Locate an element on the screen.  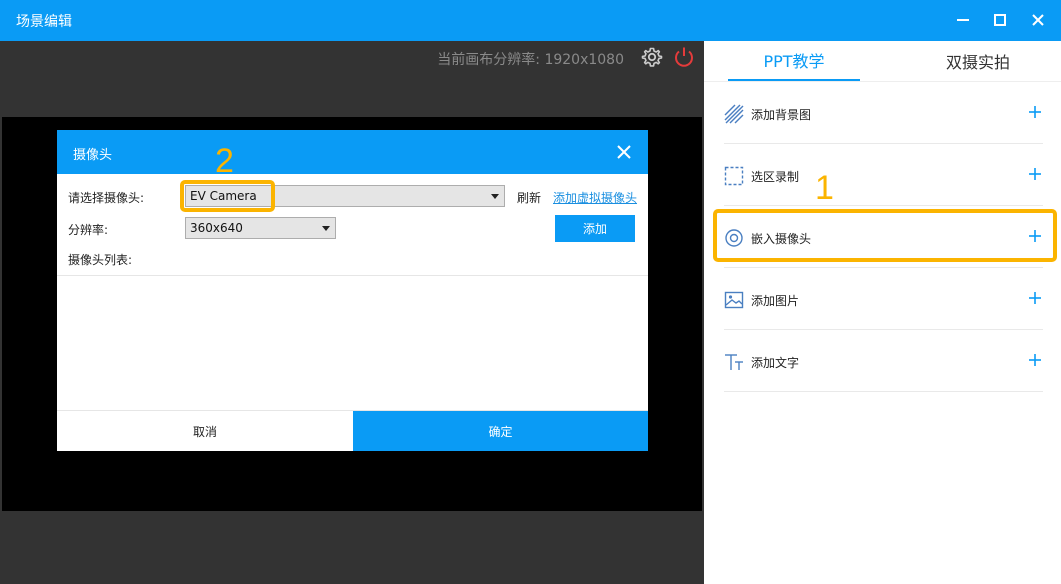
cancel-button: 取消 is located at coordinates (205, 431).